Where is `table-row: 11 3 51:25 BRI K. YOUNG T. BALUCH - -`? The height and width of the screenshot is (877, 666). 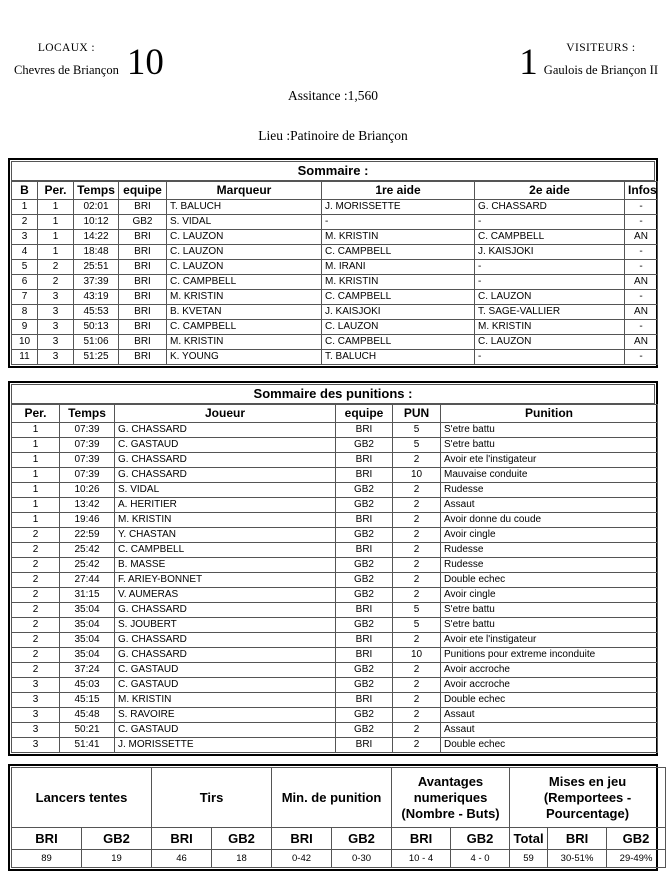 table-row: 11 3 51:25 BRI K. YOUNG T. BALUCH - - is located at coordinates (334, 357).